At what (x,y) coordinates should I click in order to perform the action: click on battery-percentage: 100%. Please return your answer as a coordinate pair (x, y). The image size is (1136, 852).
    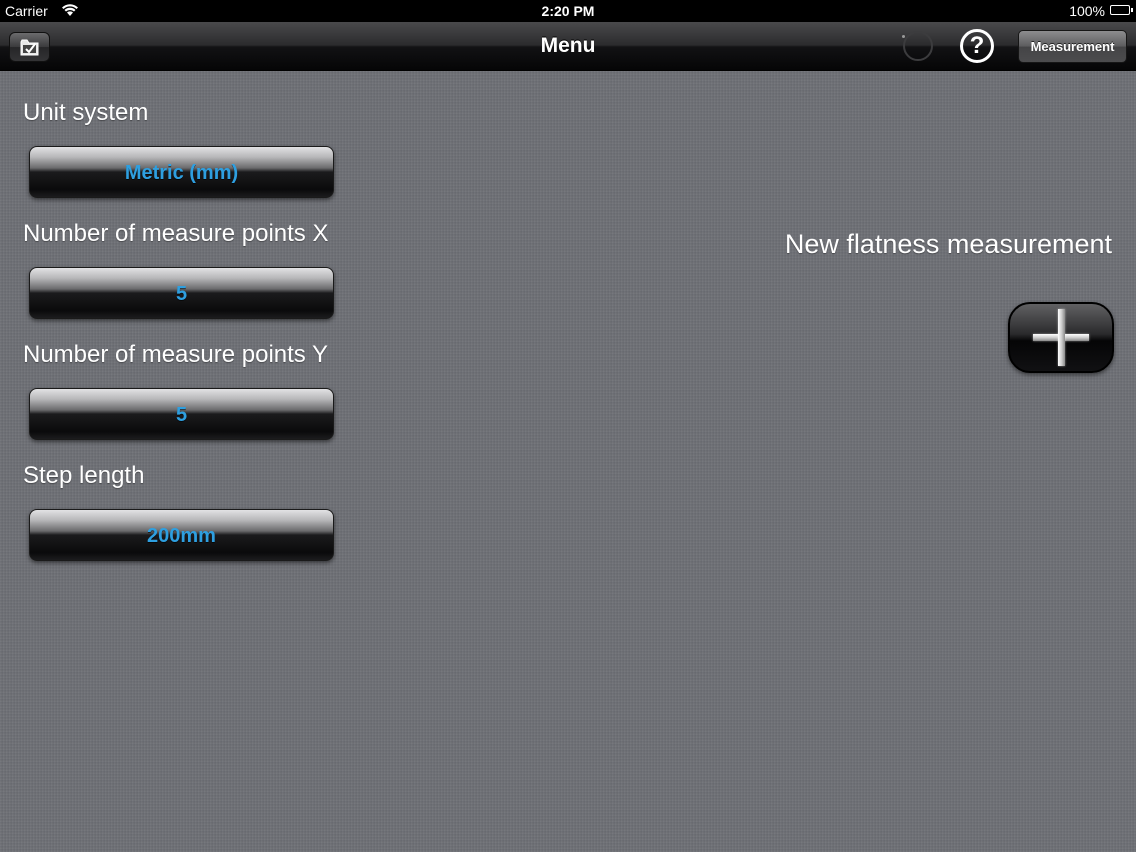
    Looking at the image, I should click on (1087, 11).